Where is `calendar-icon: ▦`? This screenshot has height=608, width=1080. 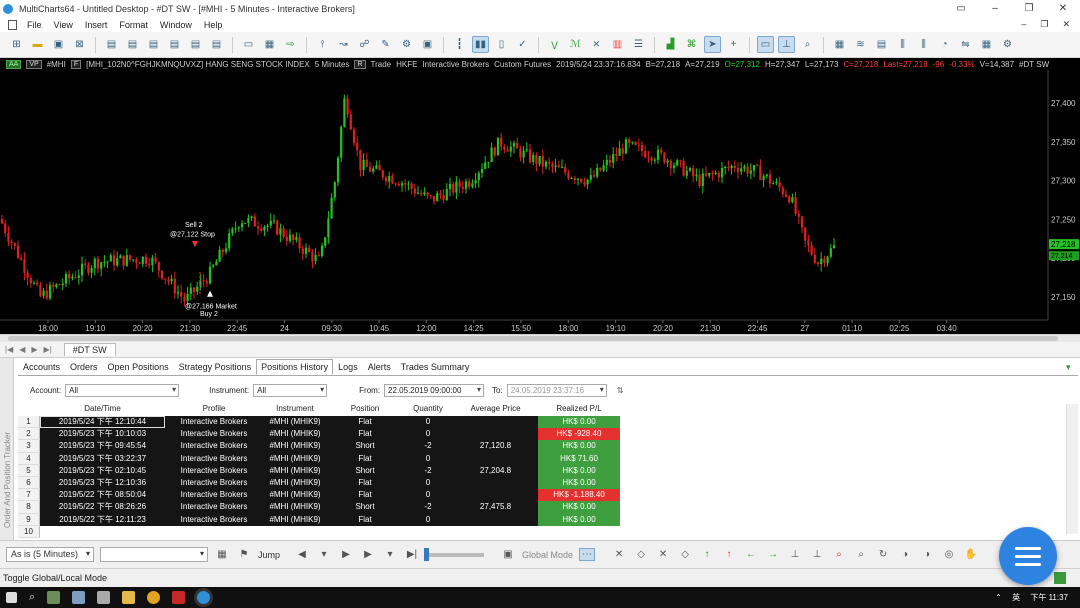
calendar-icon: ▦ is located at coordinates (222, 554).